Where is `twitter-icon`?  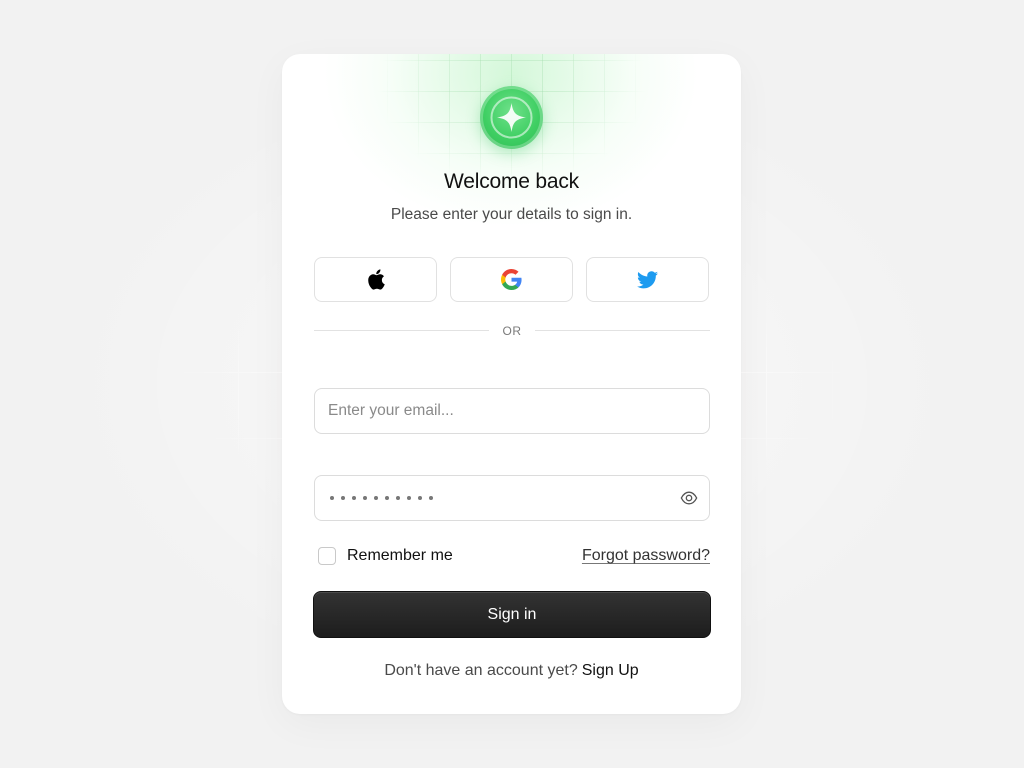
twitter-icon is located at coordinates (647, 279).